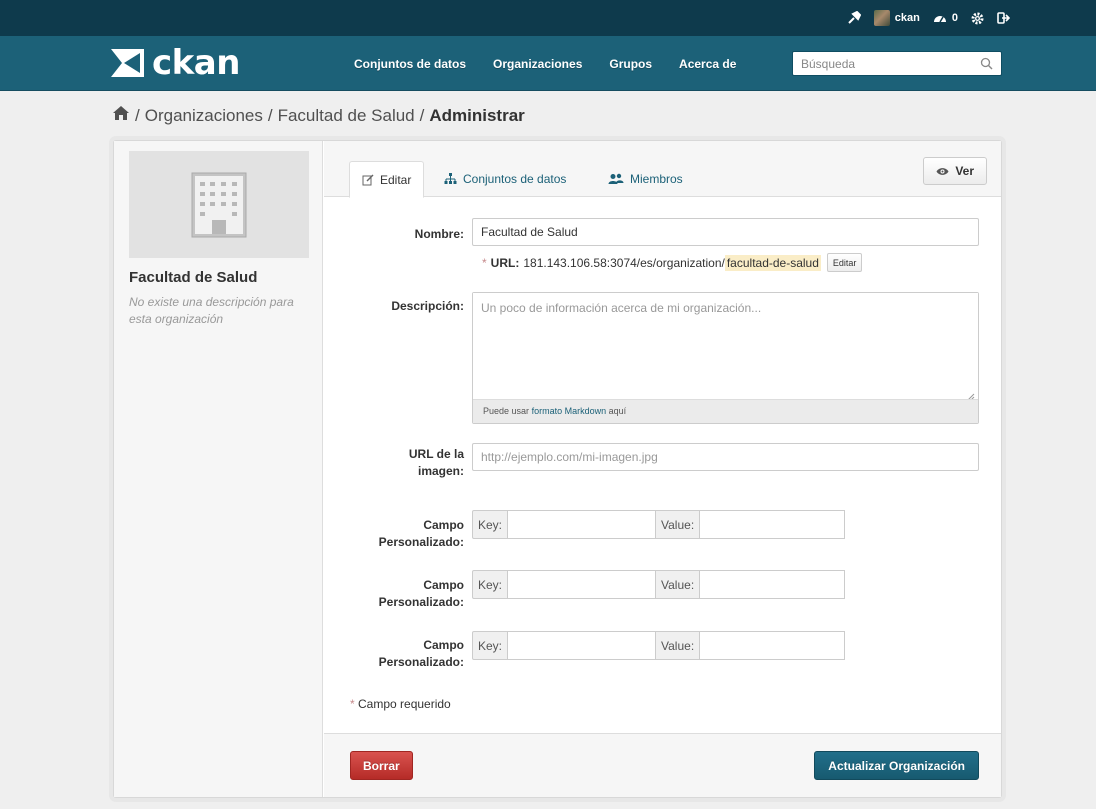  I want to click on user-menu-link: ckan, so click(896, 18).